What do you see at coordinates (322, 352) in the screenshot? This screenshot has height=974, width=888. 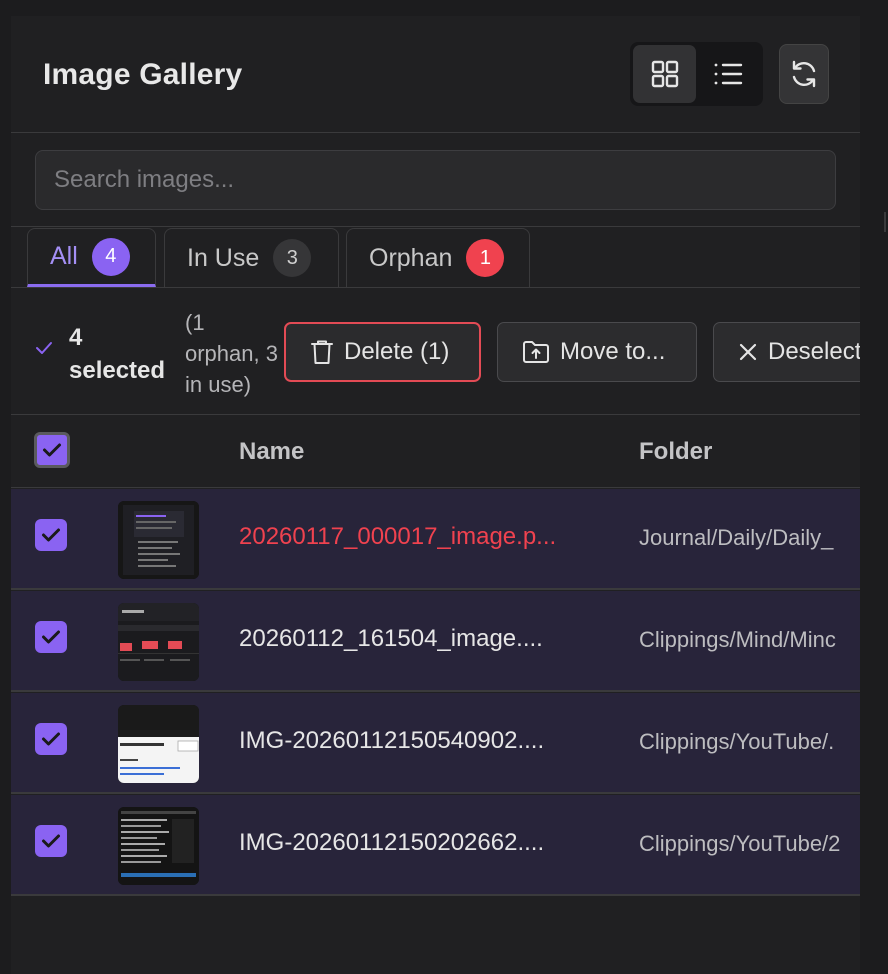 I see `trash-icon` at bounding box center [322, 352].